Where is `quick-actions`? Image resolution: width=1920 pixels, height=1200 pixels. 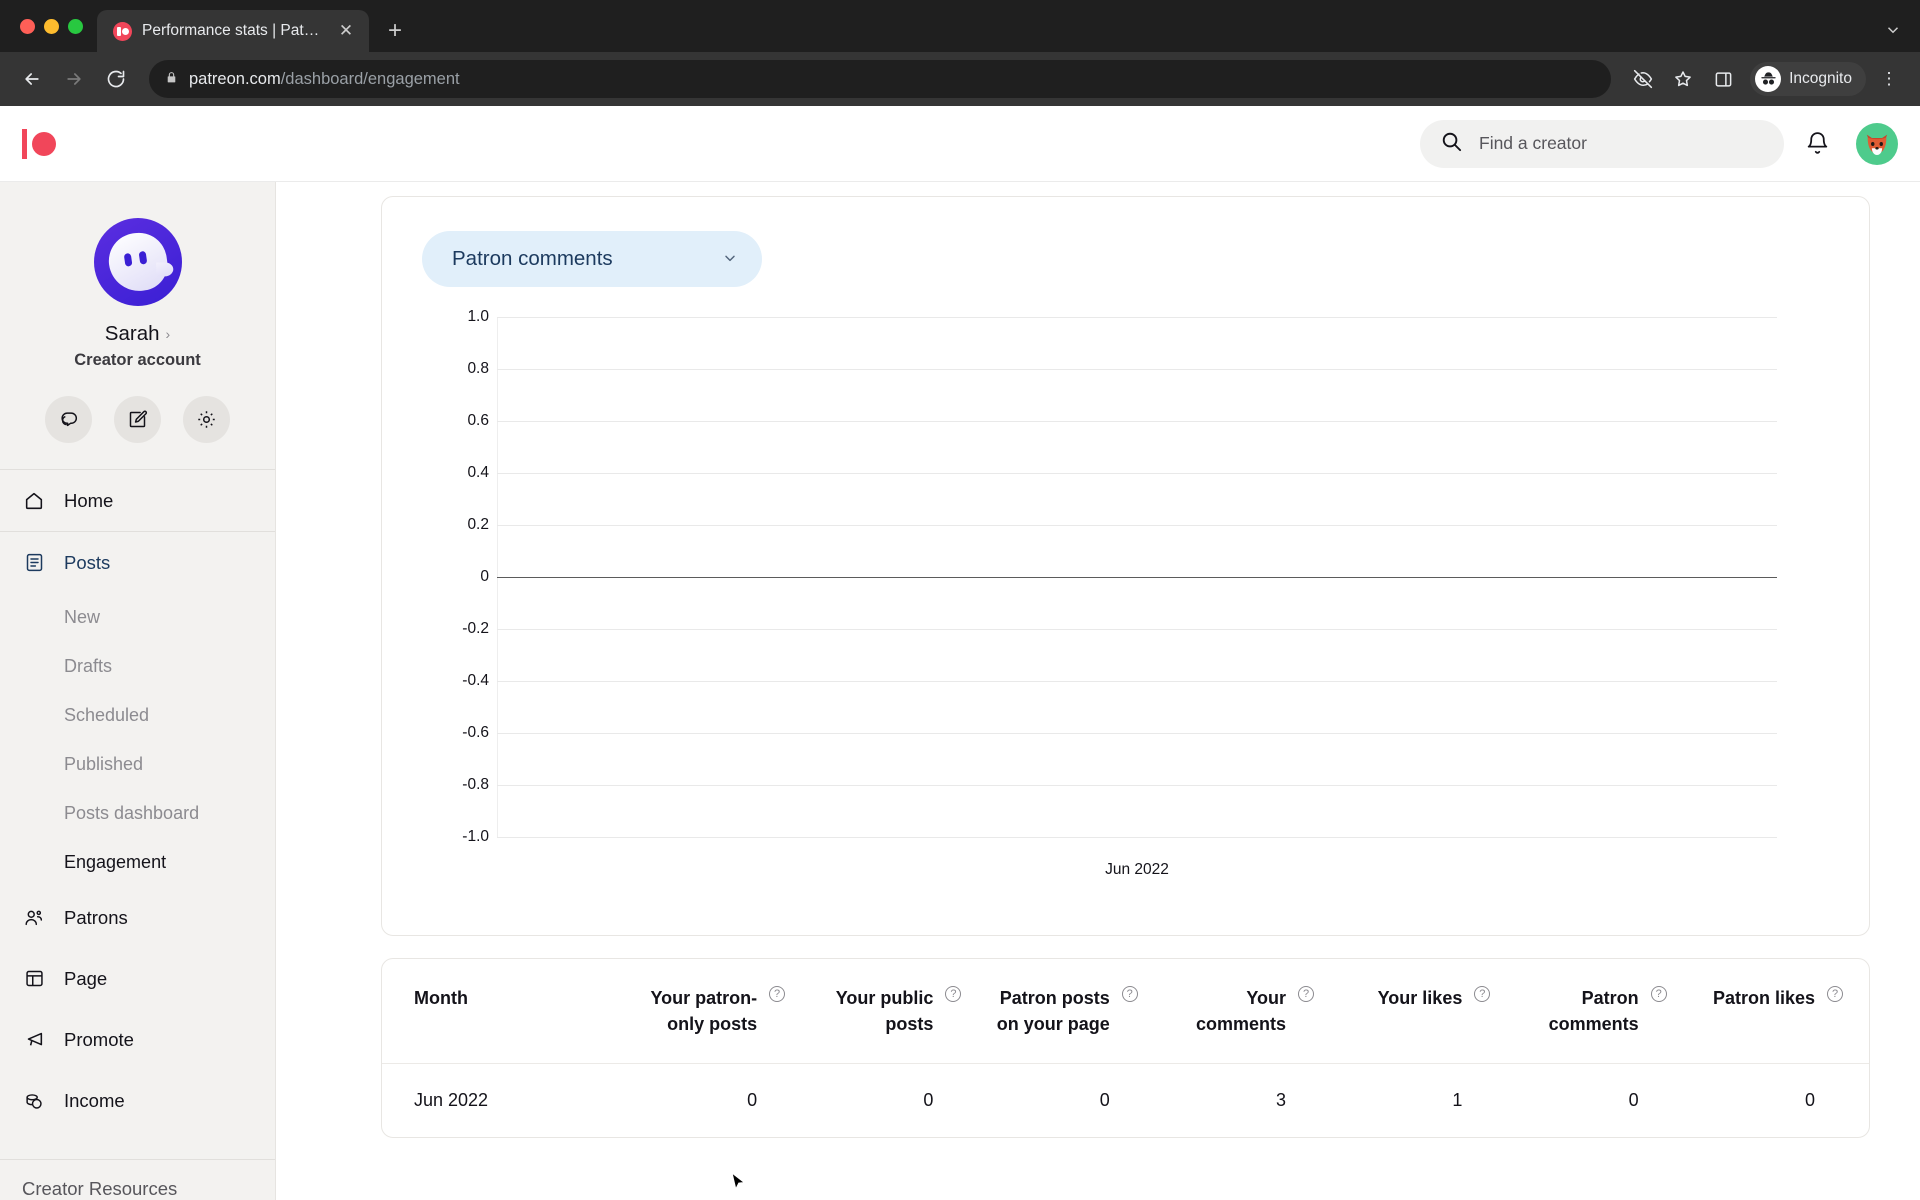 quick-actions is located at coordinates (137, 419).